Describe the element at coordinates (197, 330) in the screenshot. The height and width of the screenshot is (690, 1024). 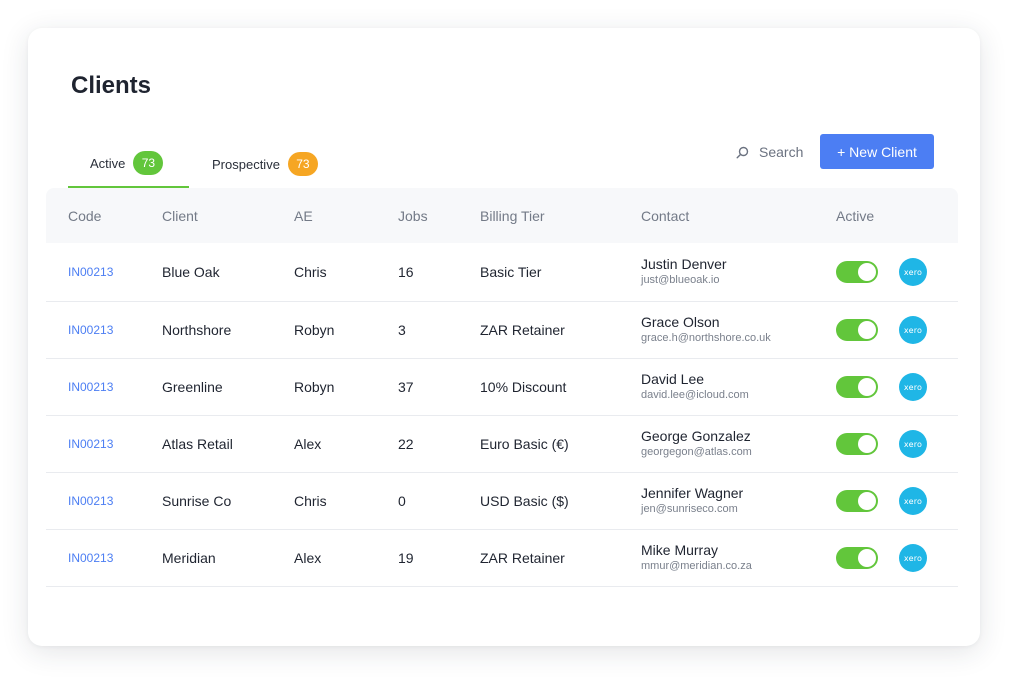
I see `client-name: Northshore` at that location.